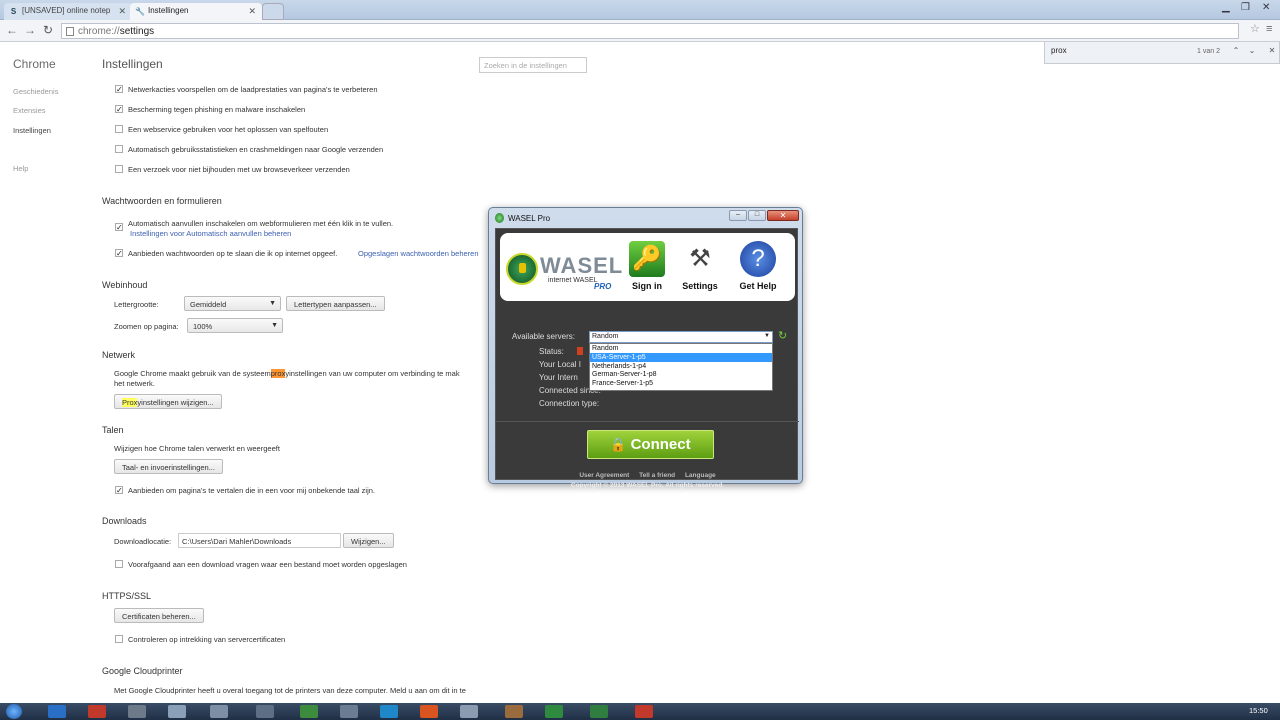 This screenshot has width=1280, height=720. I want to click on server-select: Random ▼, so click(681, 337).